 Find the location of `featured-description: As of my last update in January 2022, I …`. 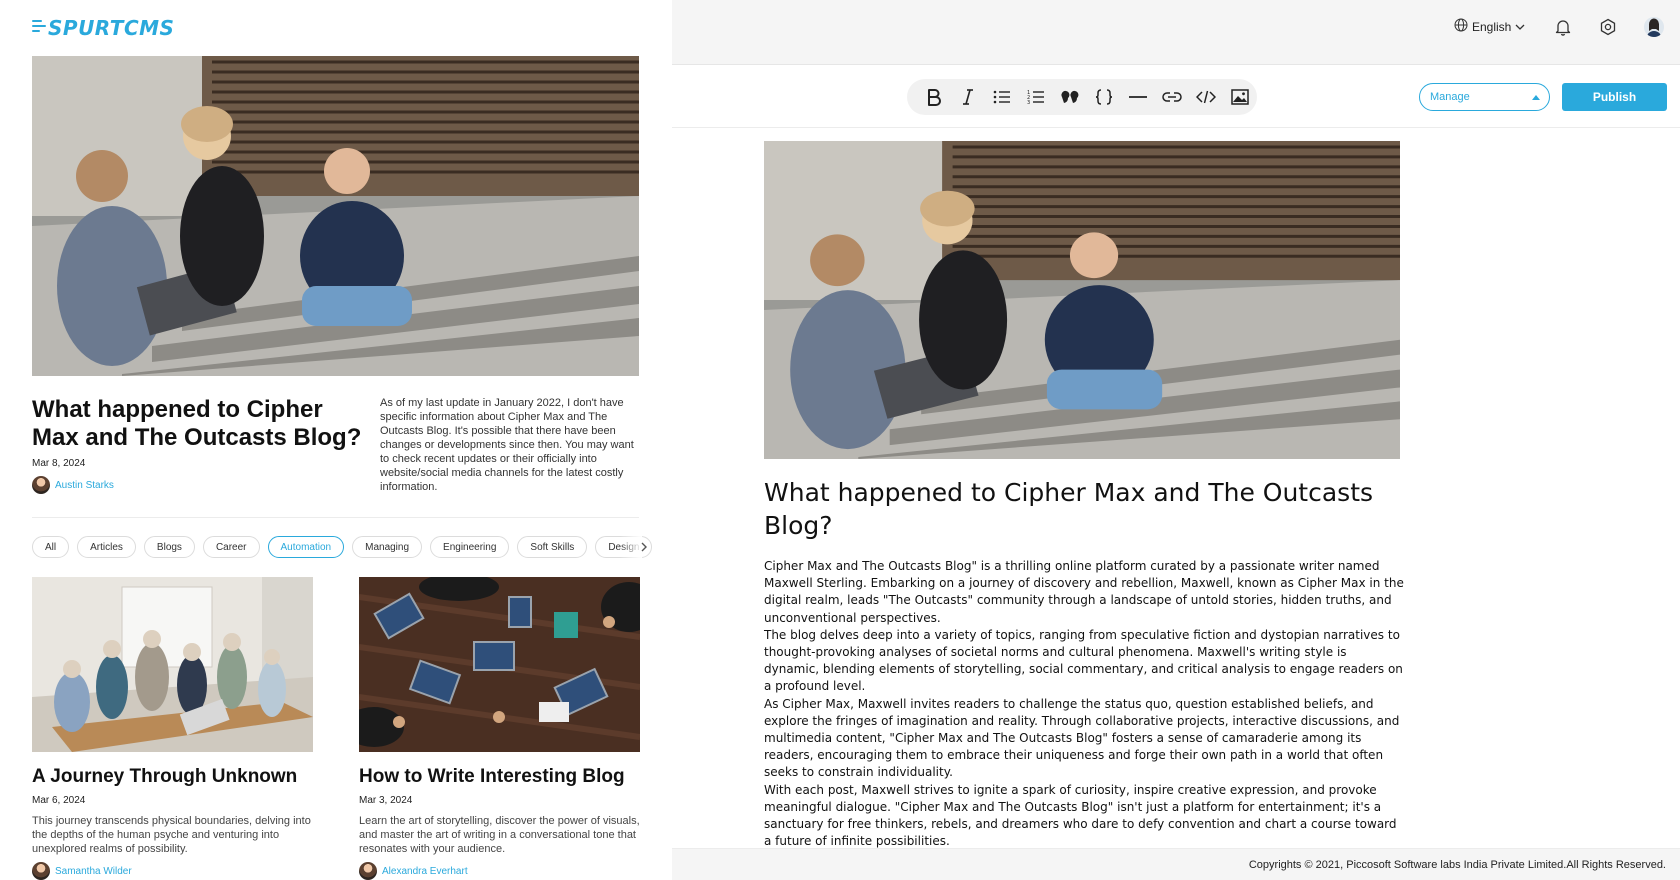

featured-description: As of my last update in January 2022, I … is located at coordinates (507, 445).